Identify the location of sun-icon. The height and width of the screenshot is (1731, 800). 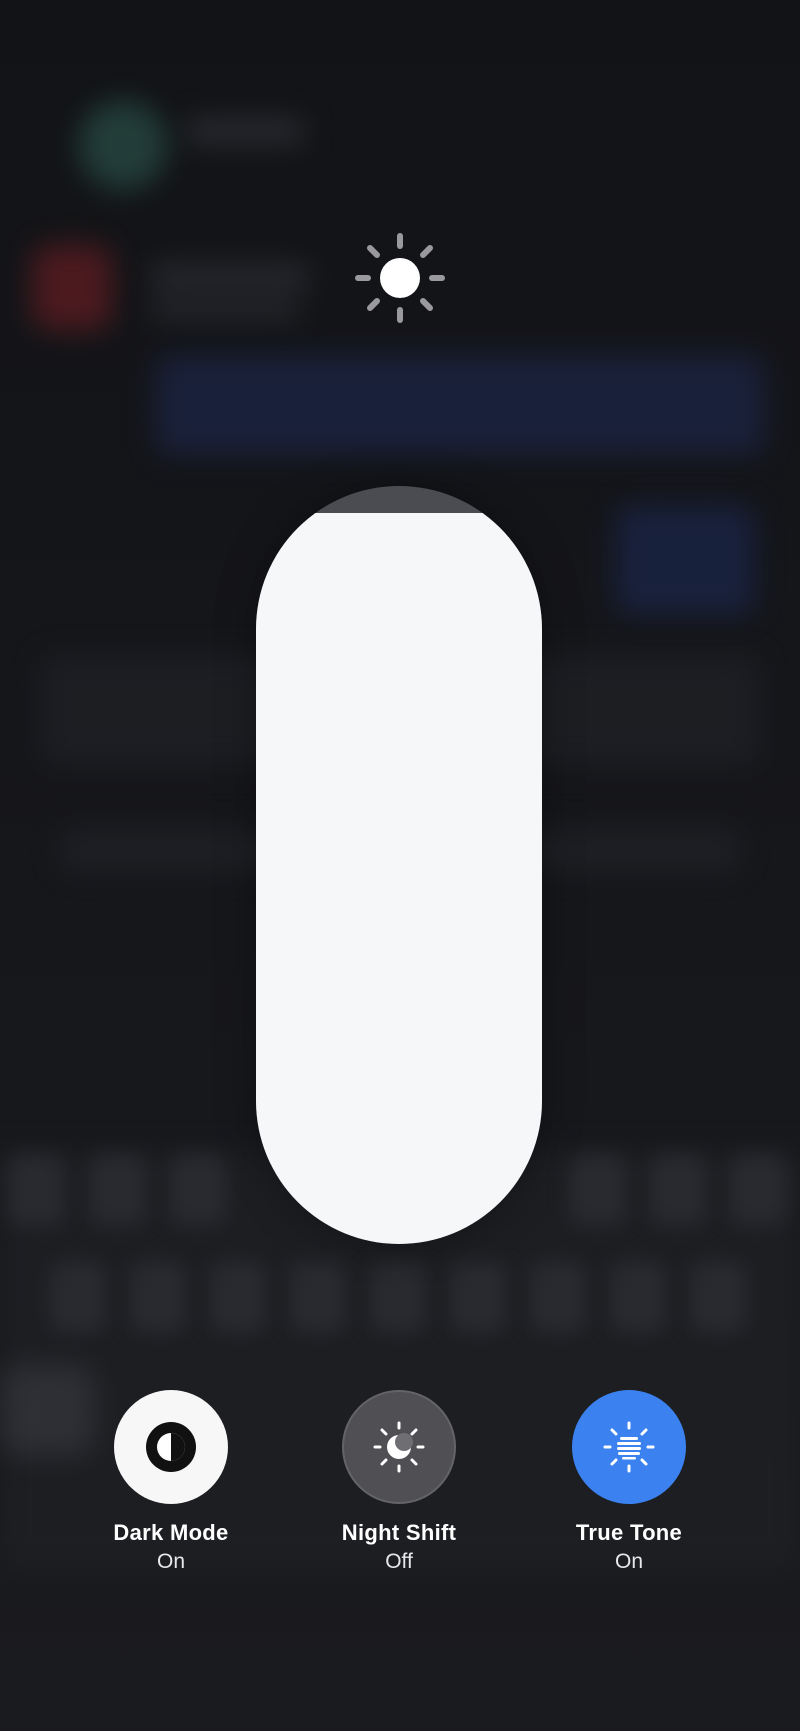
(400, 278).